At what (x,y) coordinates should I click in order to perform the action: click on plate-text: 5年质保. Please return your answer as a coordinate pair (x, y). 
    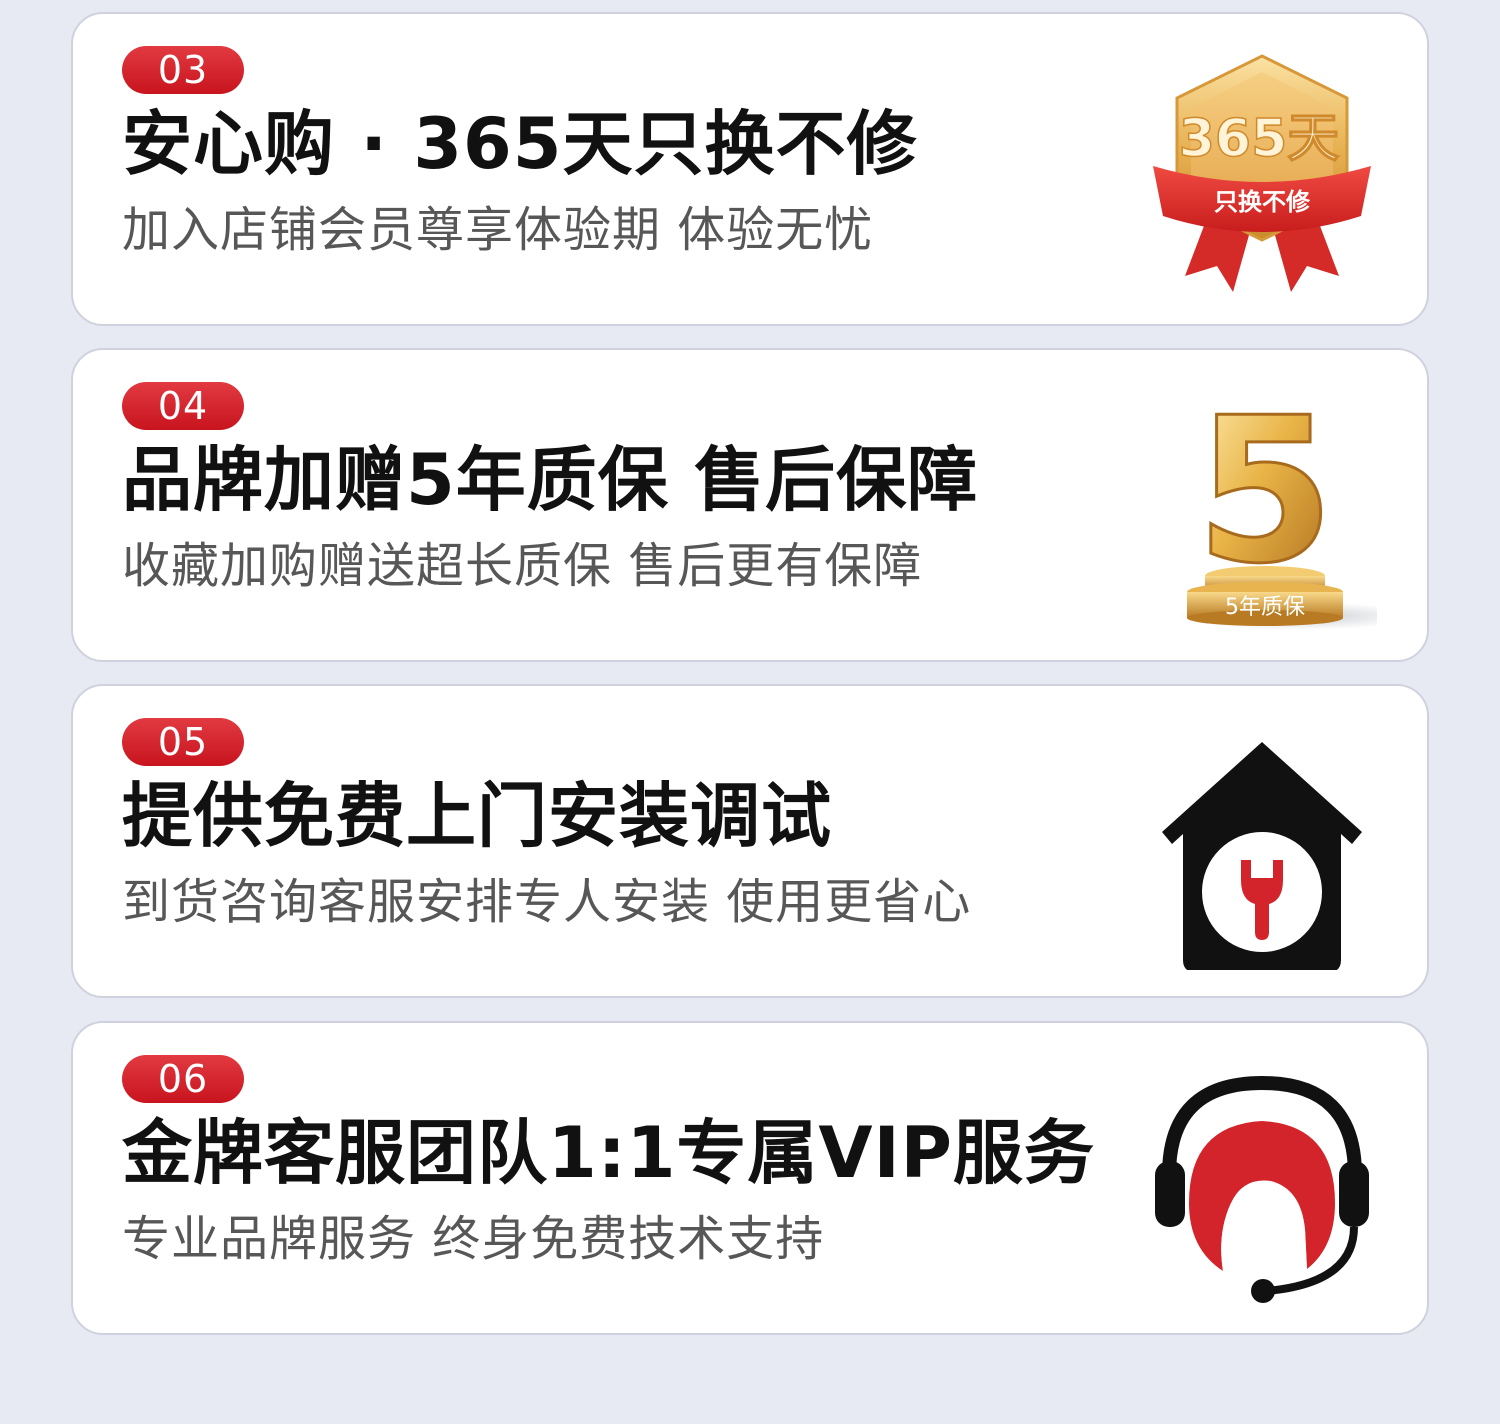
    Looking at the image, I should click on (1265, 607).